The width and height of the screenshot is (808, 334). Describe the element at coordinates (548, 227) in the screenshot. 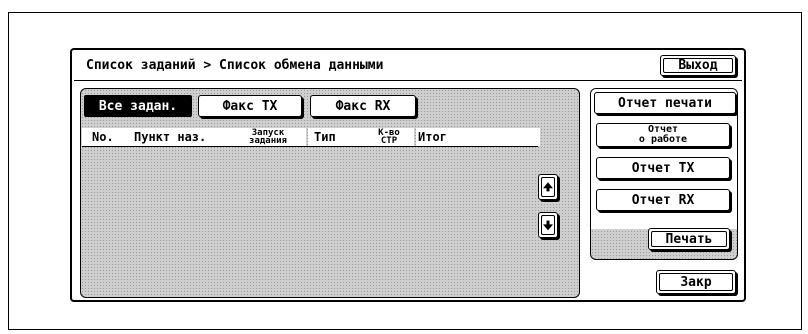

I see `arrow-down-icon` at that location.